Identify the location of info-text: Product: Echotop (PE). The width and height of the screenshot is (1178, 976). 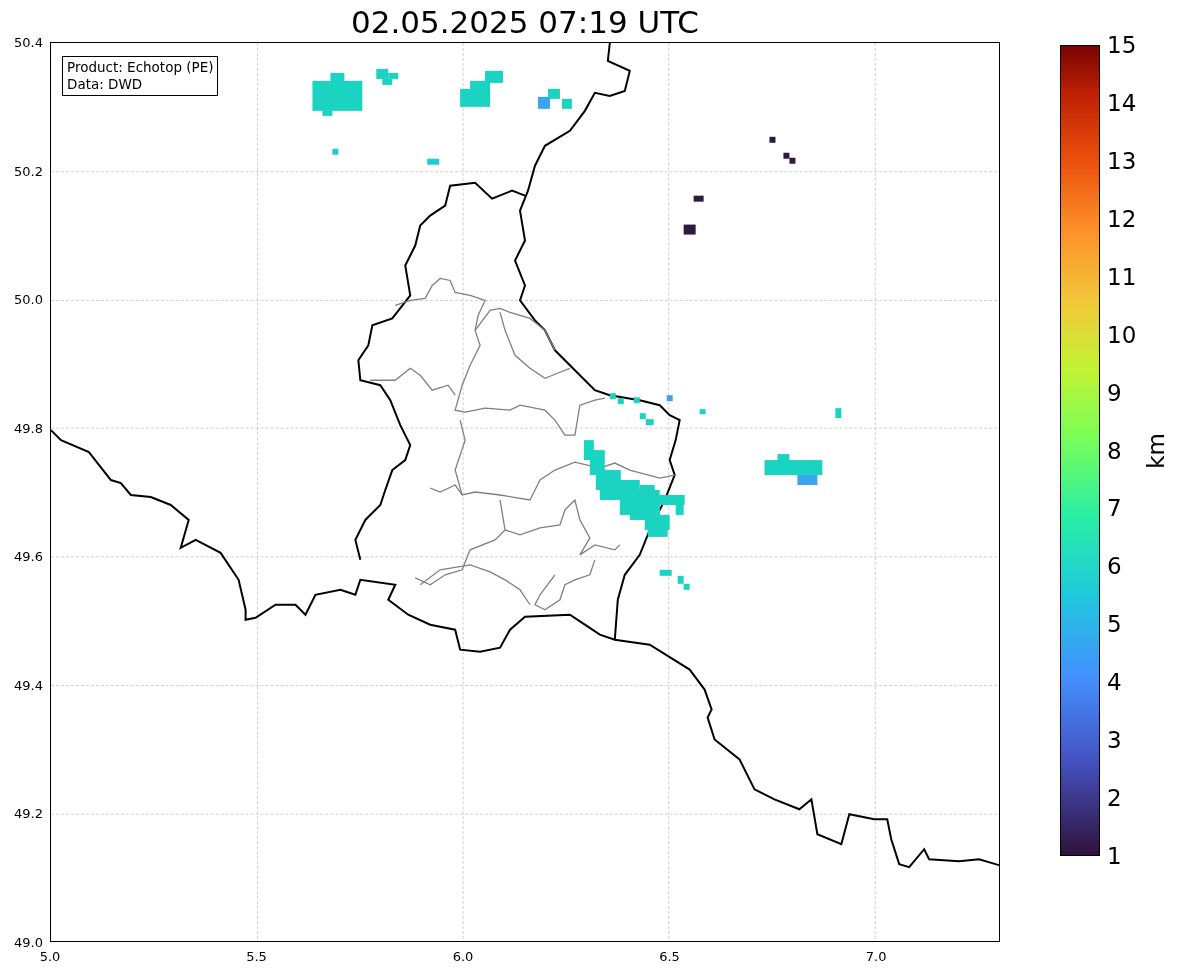
(140, 67).